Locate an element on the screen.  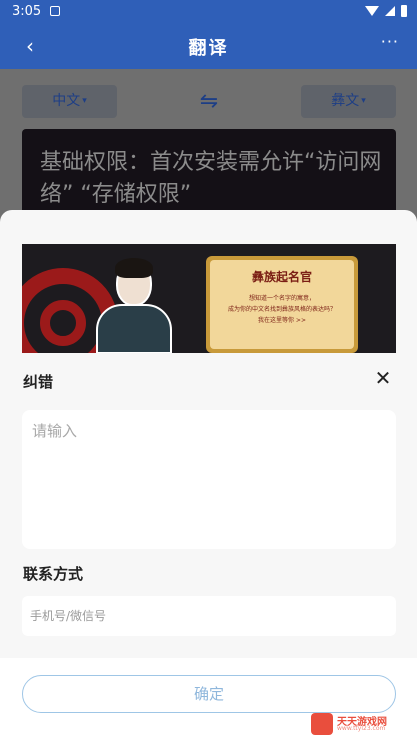
battery-icon is located at coordinates (404, 11).